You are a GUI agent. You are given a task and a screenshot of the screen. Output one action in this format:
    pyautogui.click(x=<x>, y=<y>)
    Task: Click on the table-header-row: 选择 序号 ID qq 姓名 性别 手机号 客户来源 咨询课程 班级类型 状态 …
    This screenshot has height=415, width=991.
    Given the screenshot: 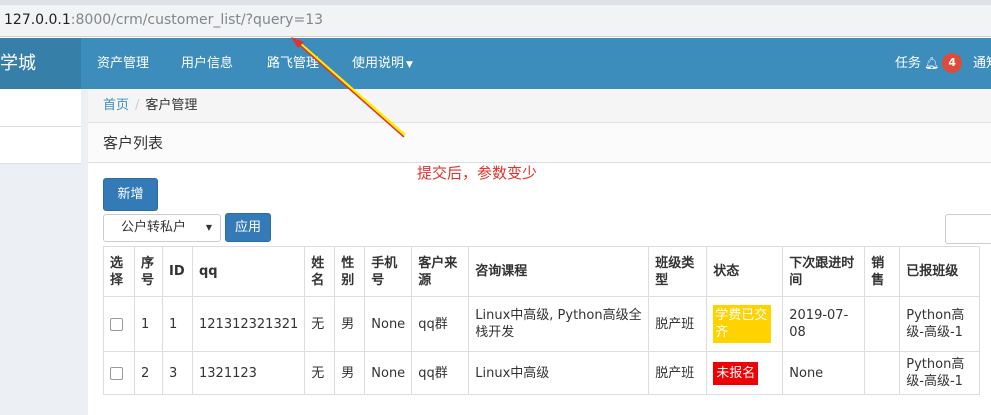 What is the action you would take?
    pyautogui.click(x=542, y=271)
    